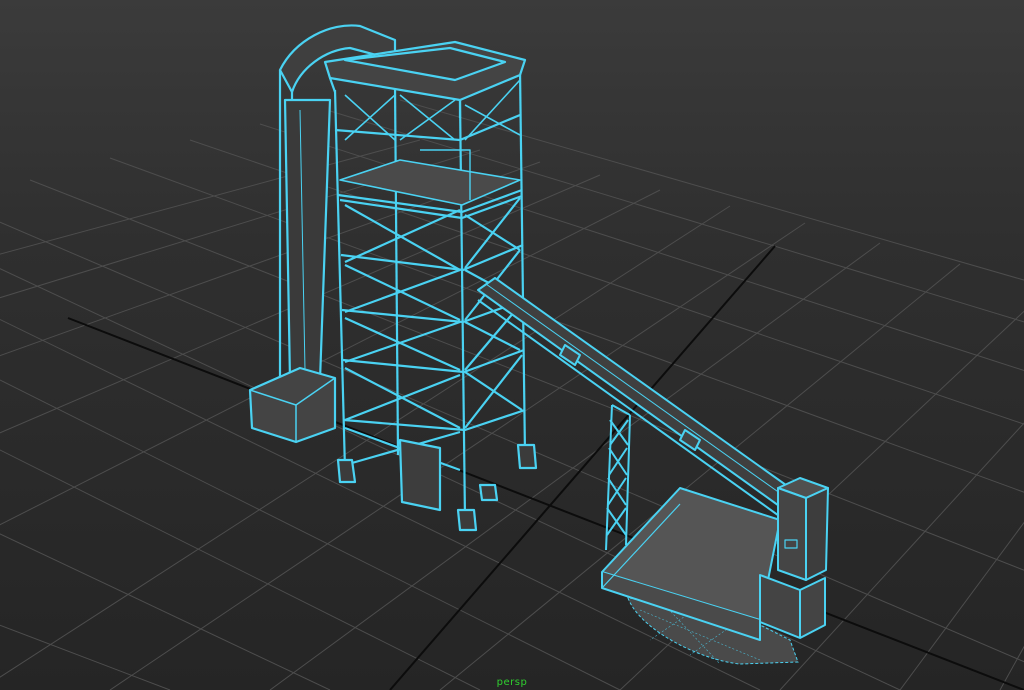 This screenshot has width=1024, height=690. Describe the element at coordinates (639, 398) in the screenshot. I see `inclined-conveyor` at that location.